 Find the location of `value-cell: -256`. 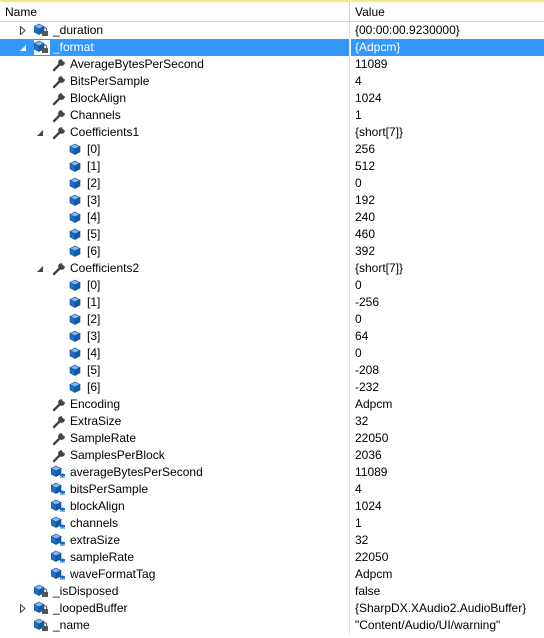

value-cell: -256 is located at coordinates (447, 302).